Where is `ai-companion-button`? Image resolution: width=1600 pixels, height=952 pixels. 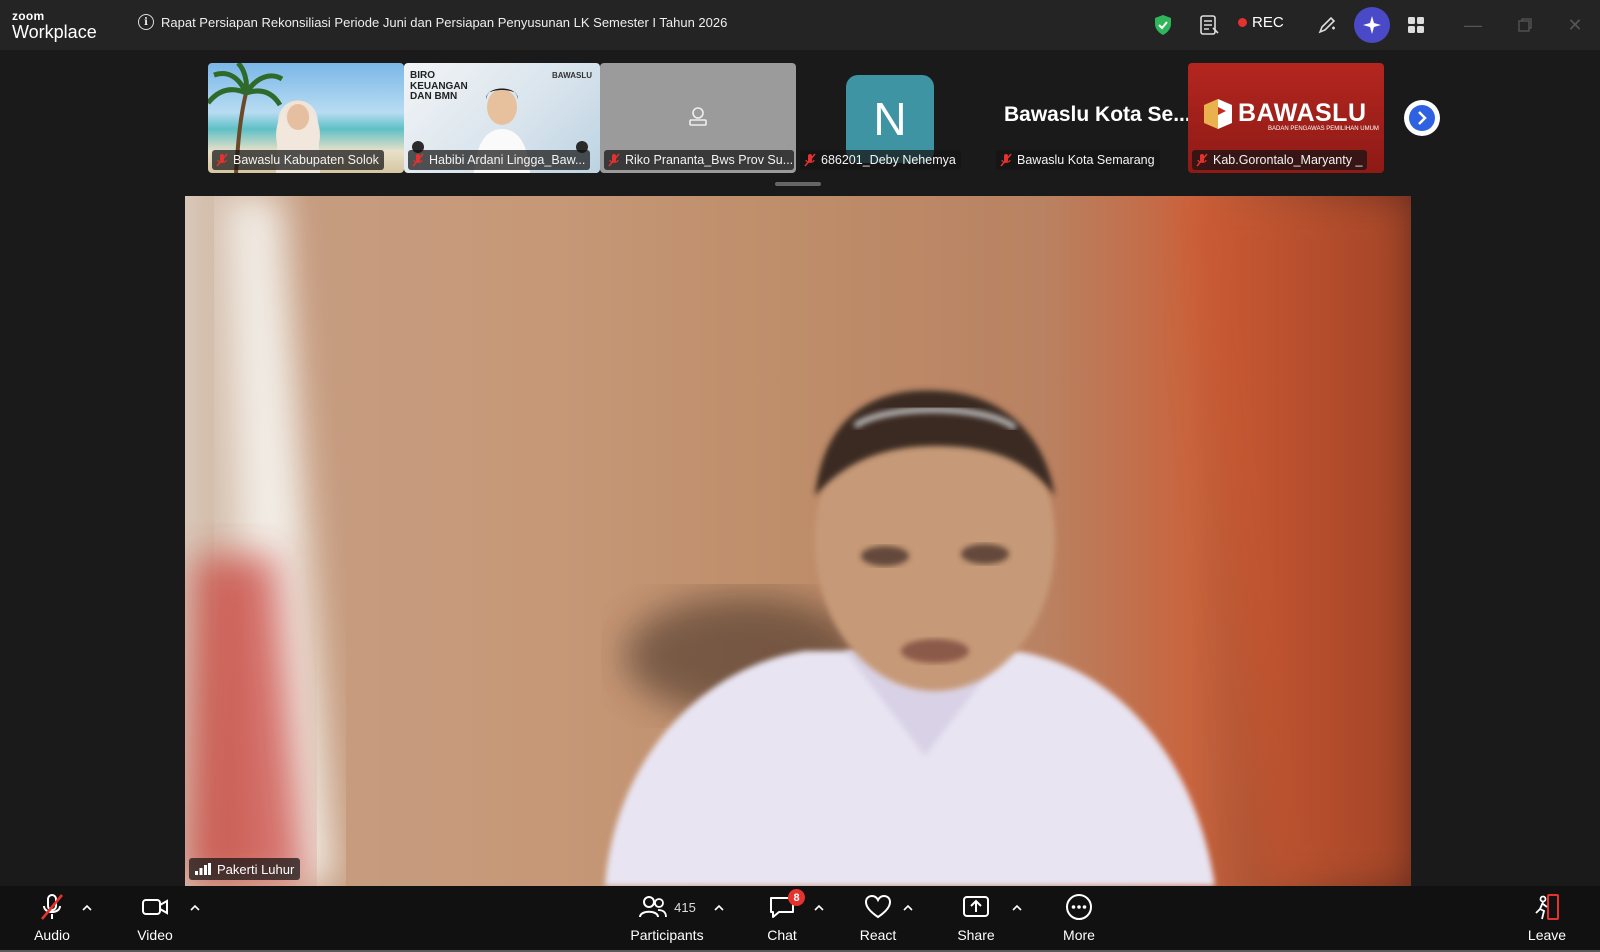 ai-companion-button is located at coordinates (1372, 25).